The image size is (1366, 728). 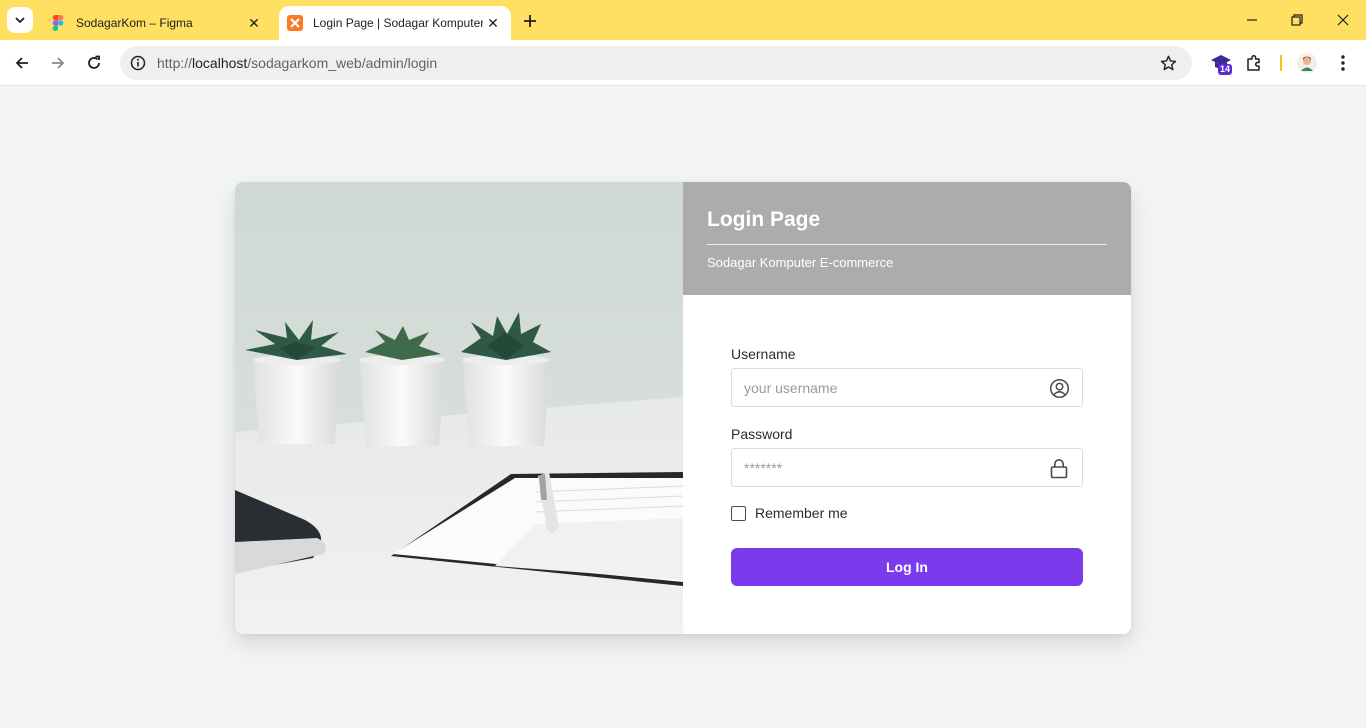 I want to click on username-field, so click(x=907, y=387).